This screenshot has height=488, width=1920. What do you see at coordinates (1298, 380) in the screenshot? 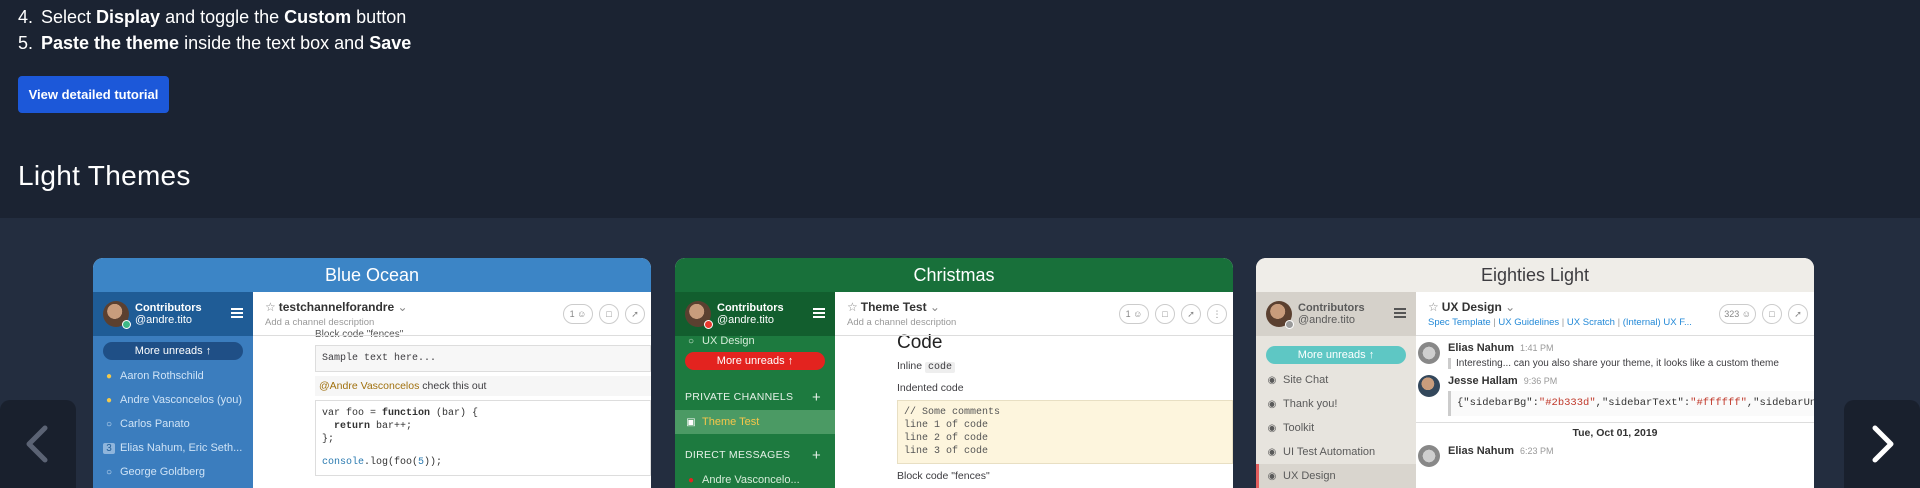
I see `sidebar-item: ◉ Site Chat` at bounding box center [1298, 380].